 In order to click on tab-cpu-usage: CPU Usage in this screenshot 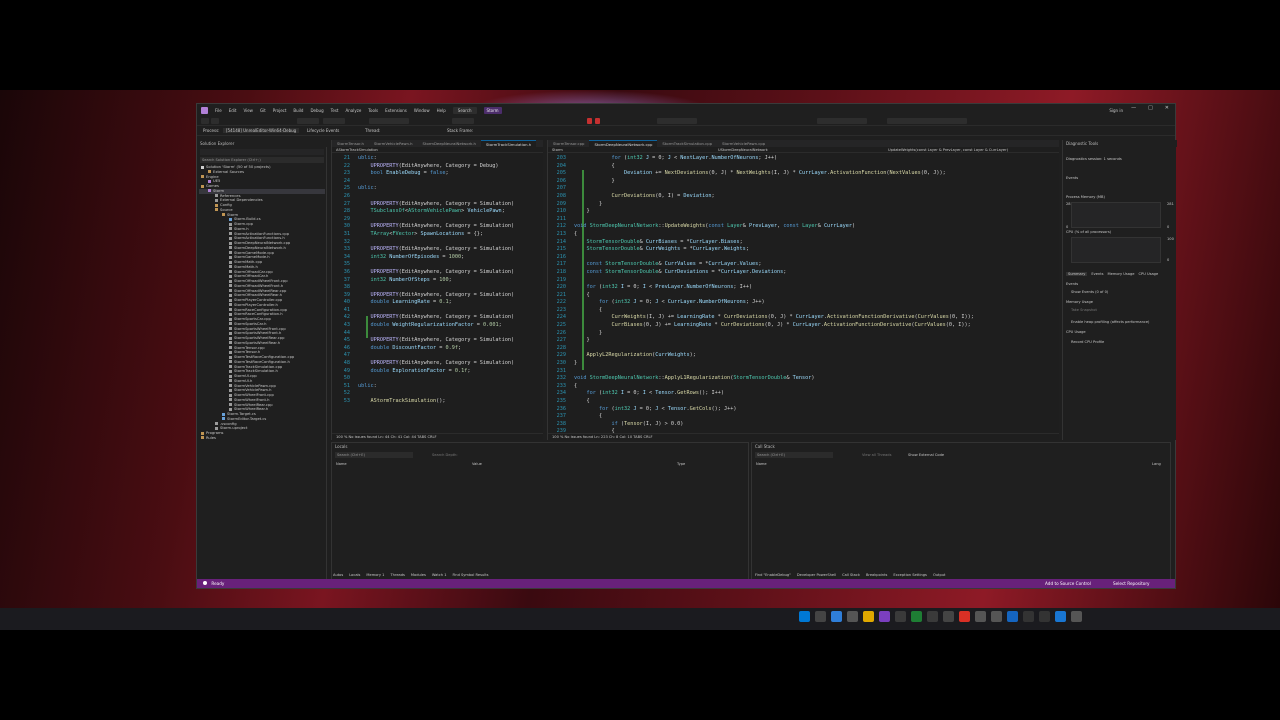, I will do `click(1149, 274)`.